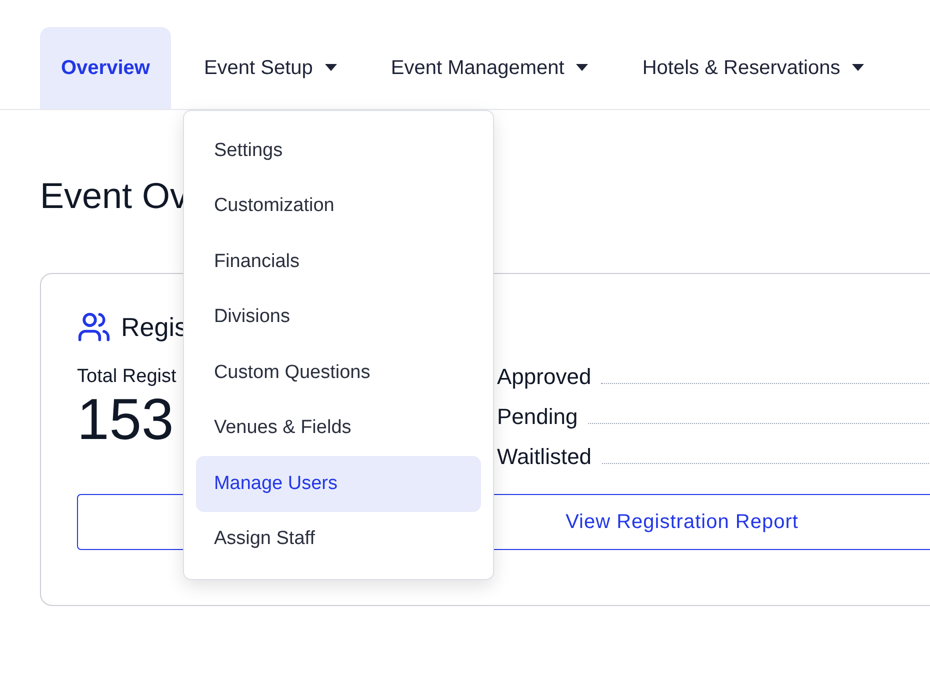 Image resolution: width=930 pixels, height=674 pixels. I want to click on menu-item: Manage Users, so click(338, 484).